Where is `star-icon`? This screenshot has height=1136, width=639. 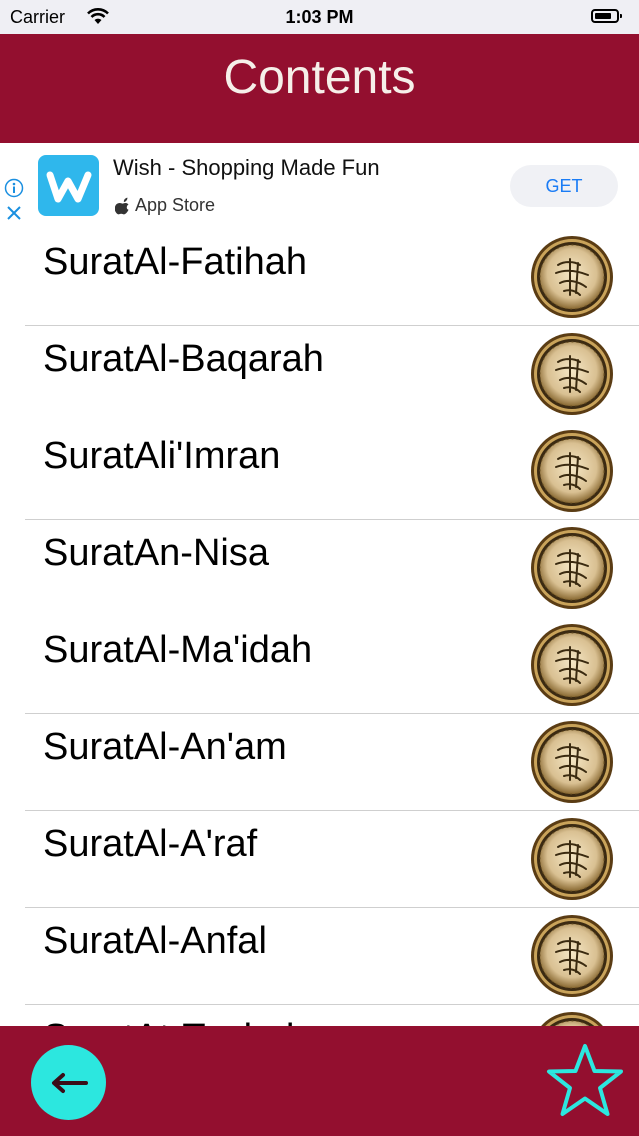 star-icon is located at coordinates (585, 1080).